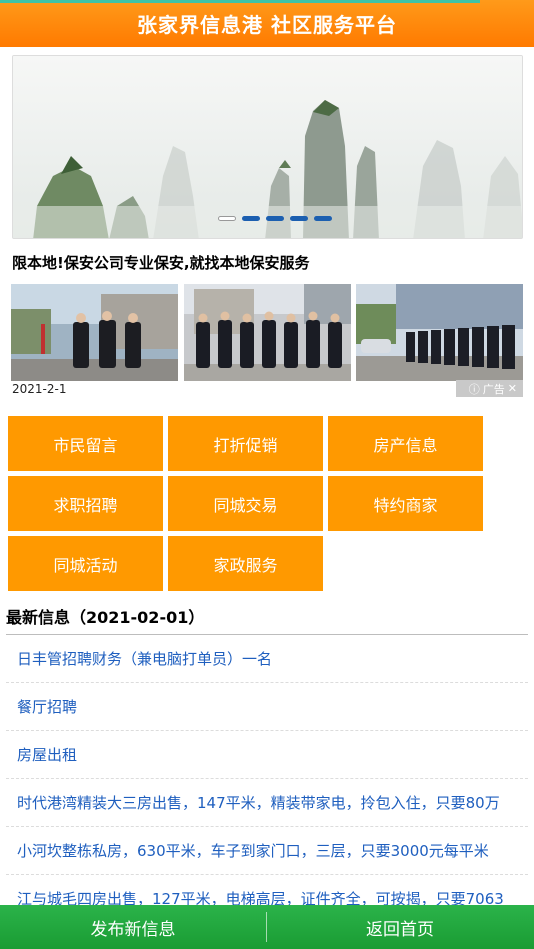  I want to click on list-item: 餐厅招聘, so click(267, 707).